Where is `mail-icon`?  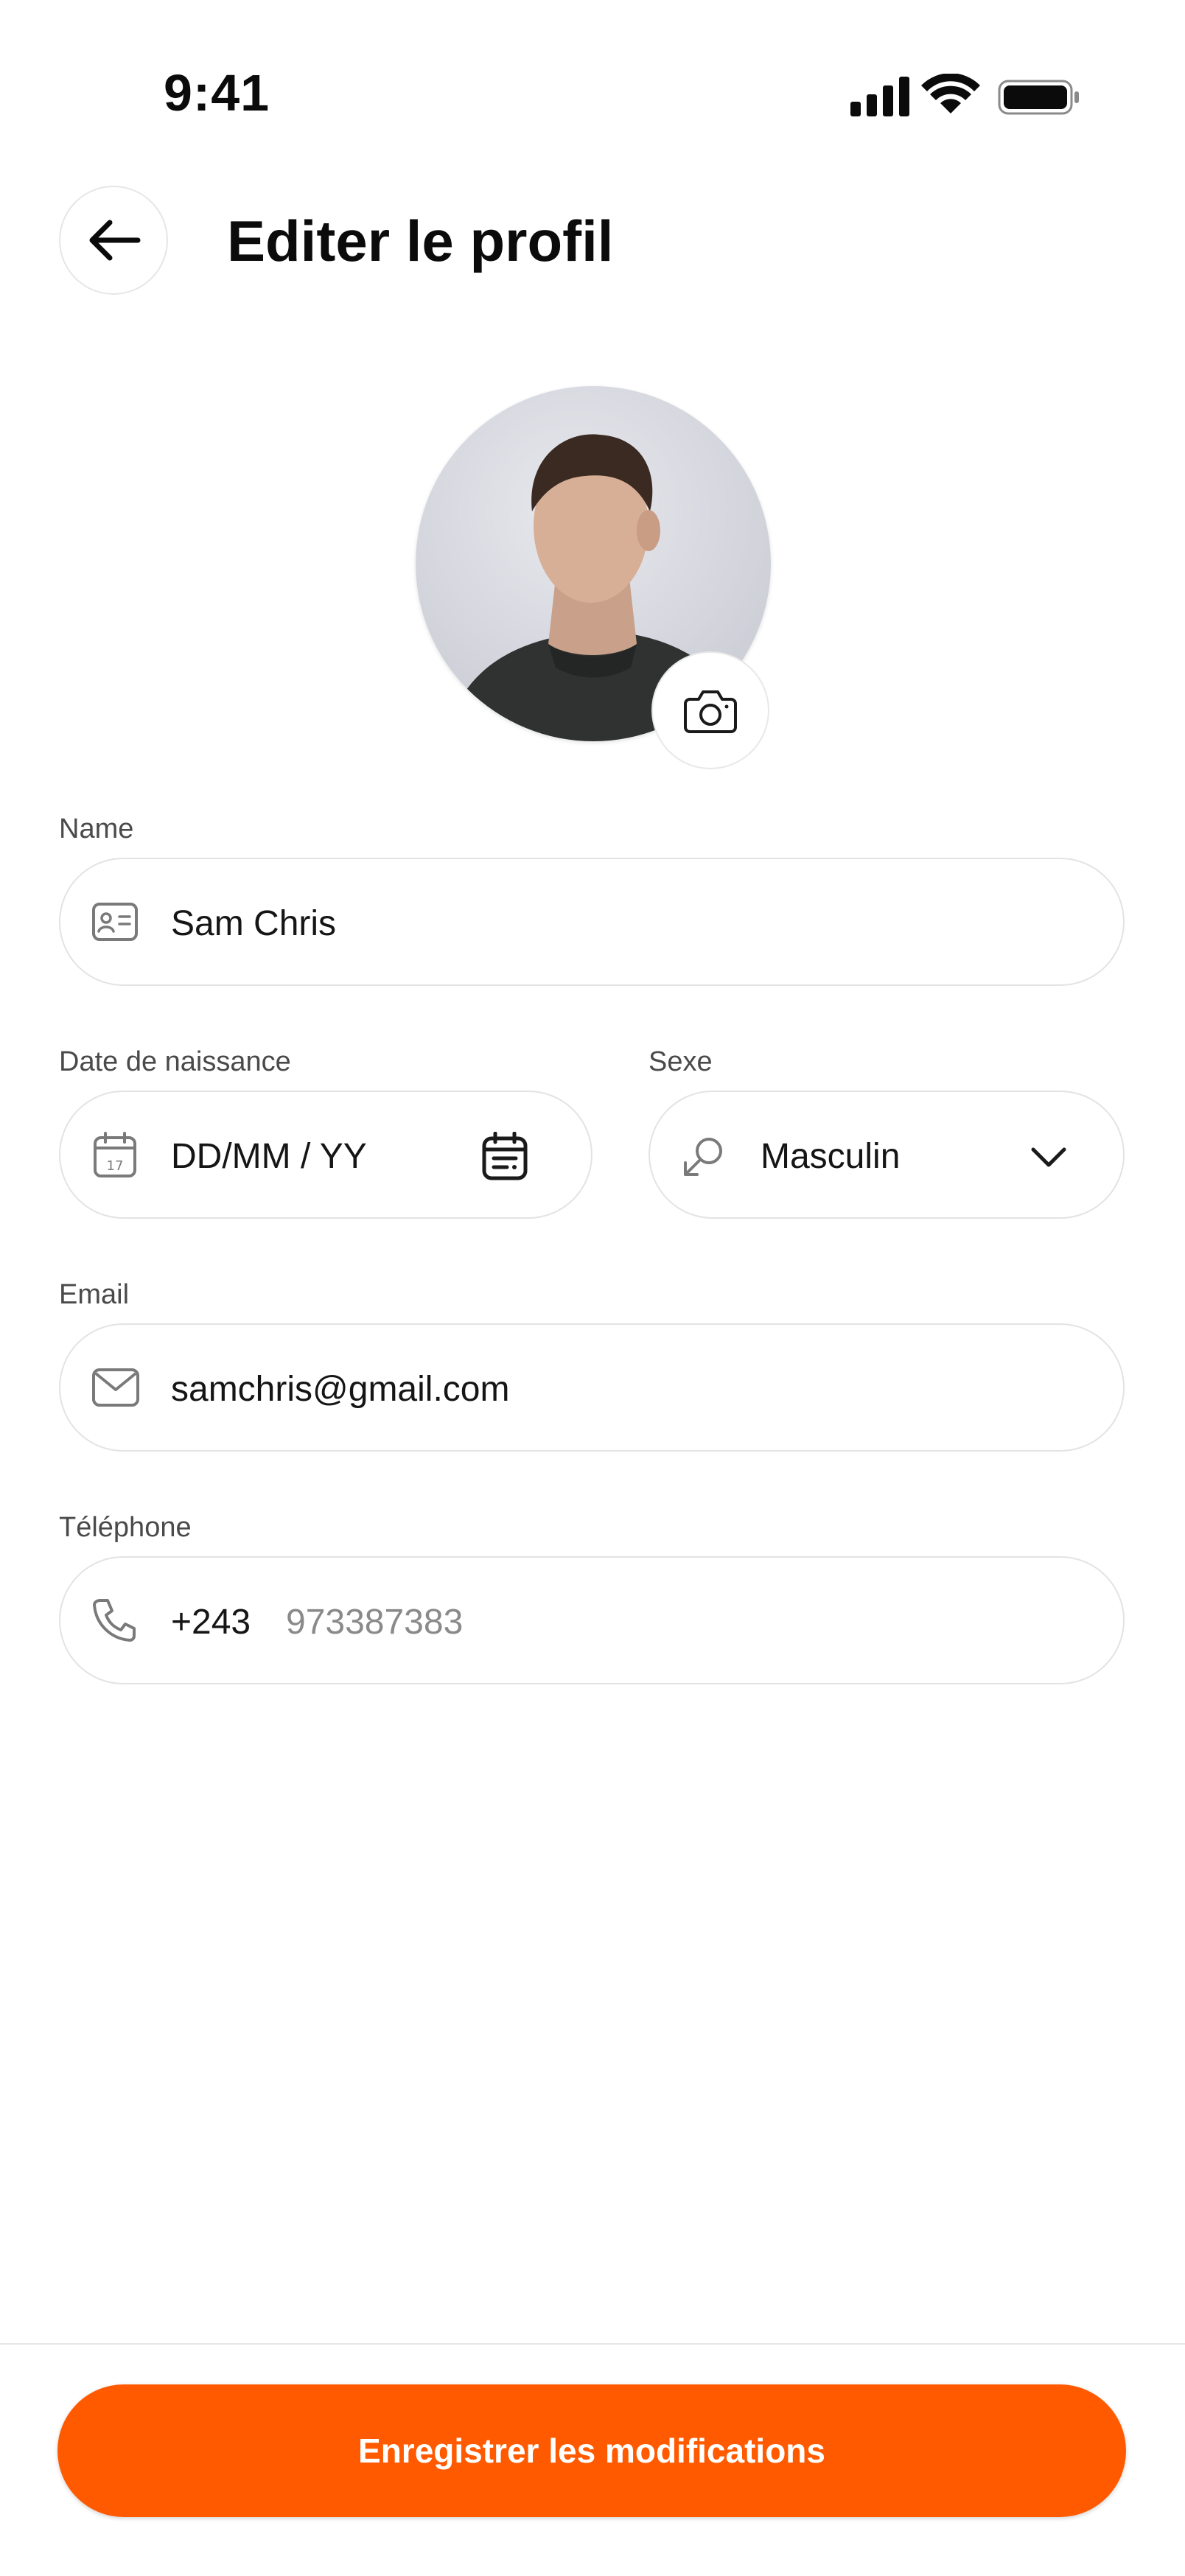
mail-icon is located at coordinates (115, 1387).